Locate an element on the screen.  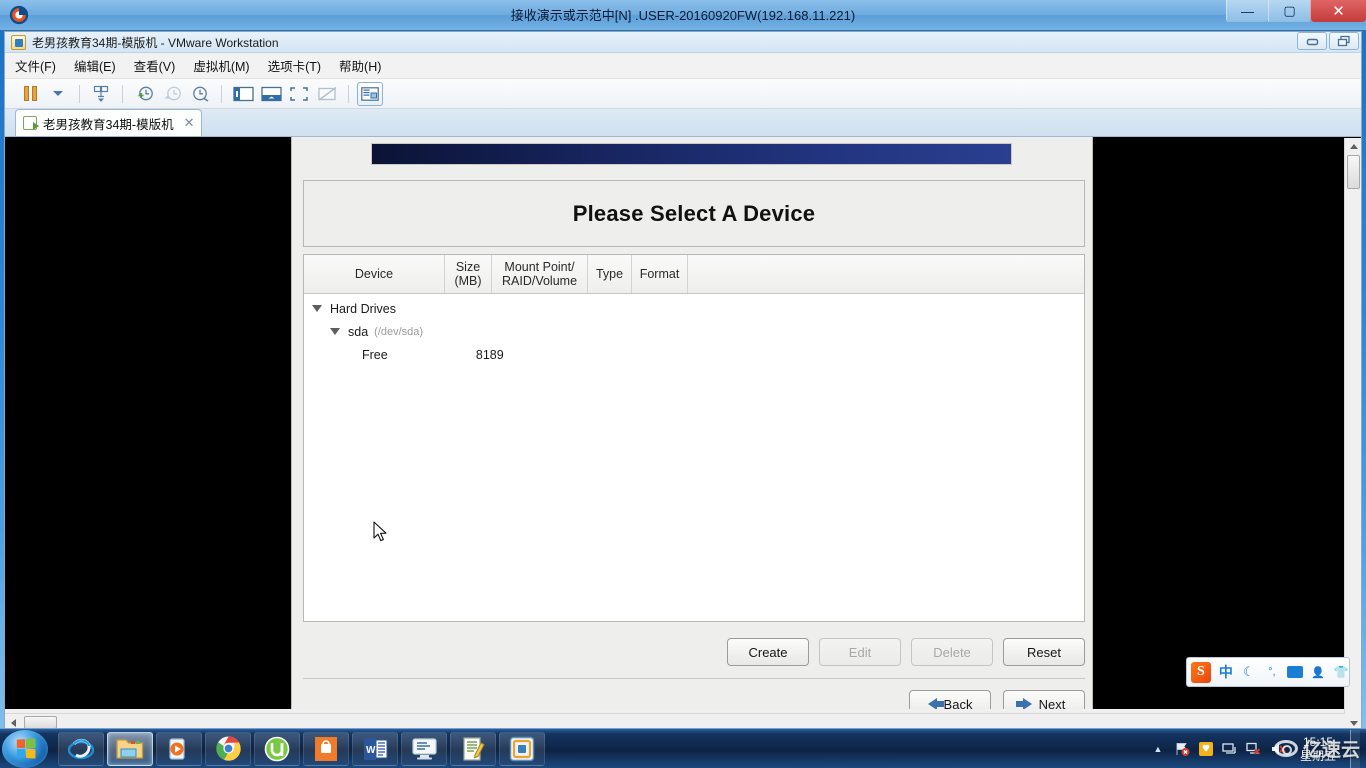
column-mountpoint: Mount Point/ RAID/Volume is located at coordinates (540, 274).